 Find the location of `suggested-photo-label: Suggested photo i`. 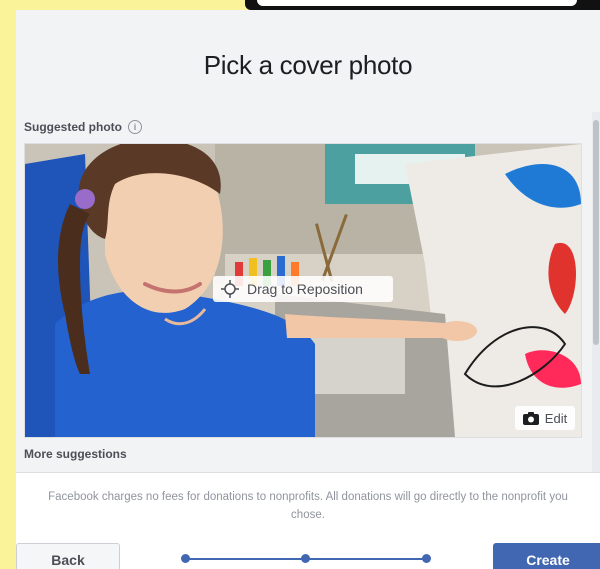

suggested-photo-label: Suggested photo i is located at coordinates (83, 127).